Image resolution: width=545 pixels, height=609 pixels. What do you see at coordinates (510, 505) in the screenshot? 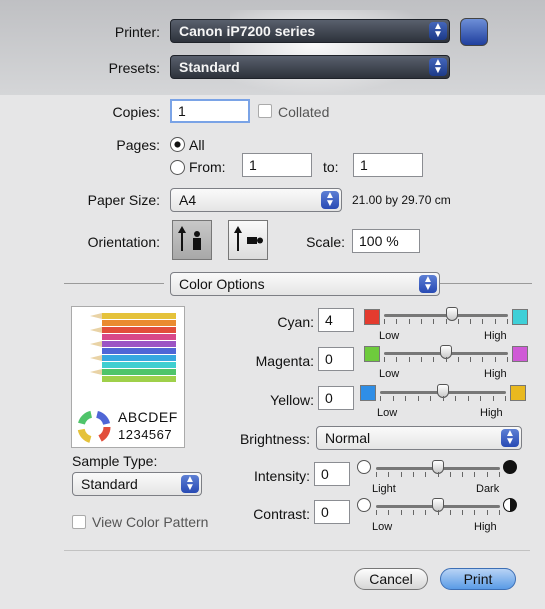
I see `high-contrast-icon` at bounding box center [510, 505].